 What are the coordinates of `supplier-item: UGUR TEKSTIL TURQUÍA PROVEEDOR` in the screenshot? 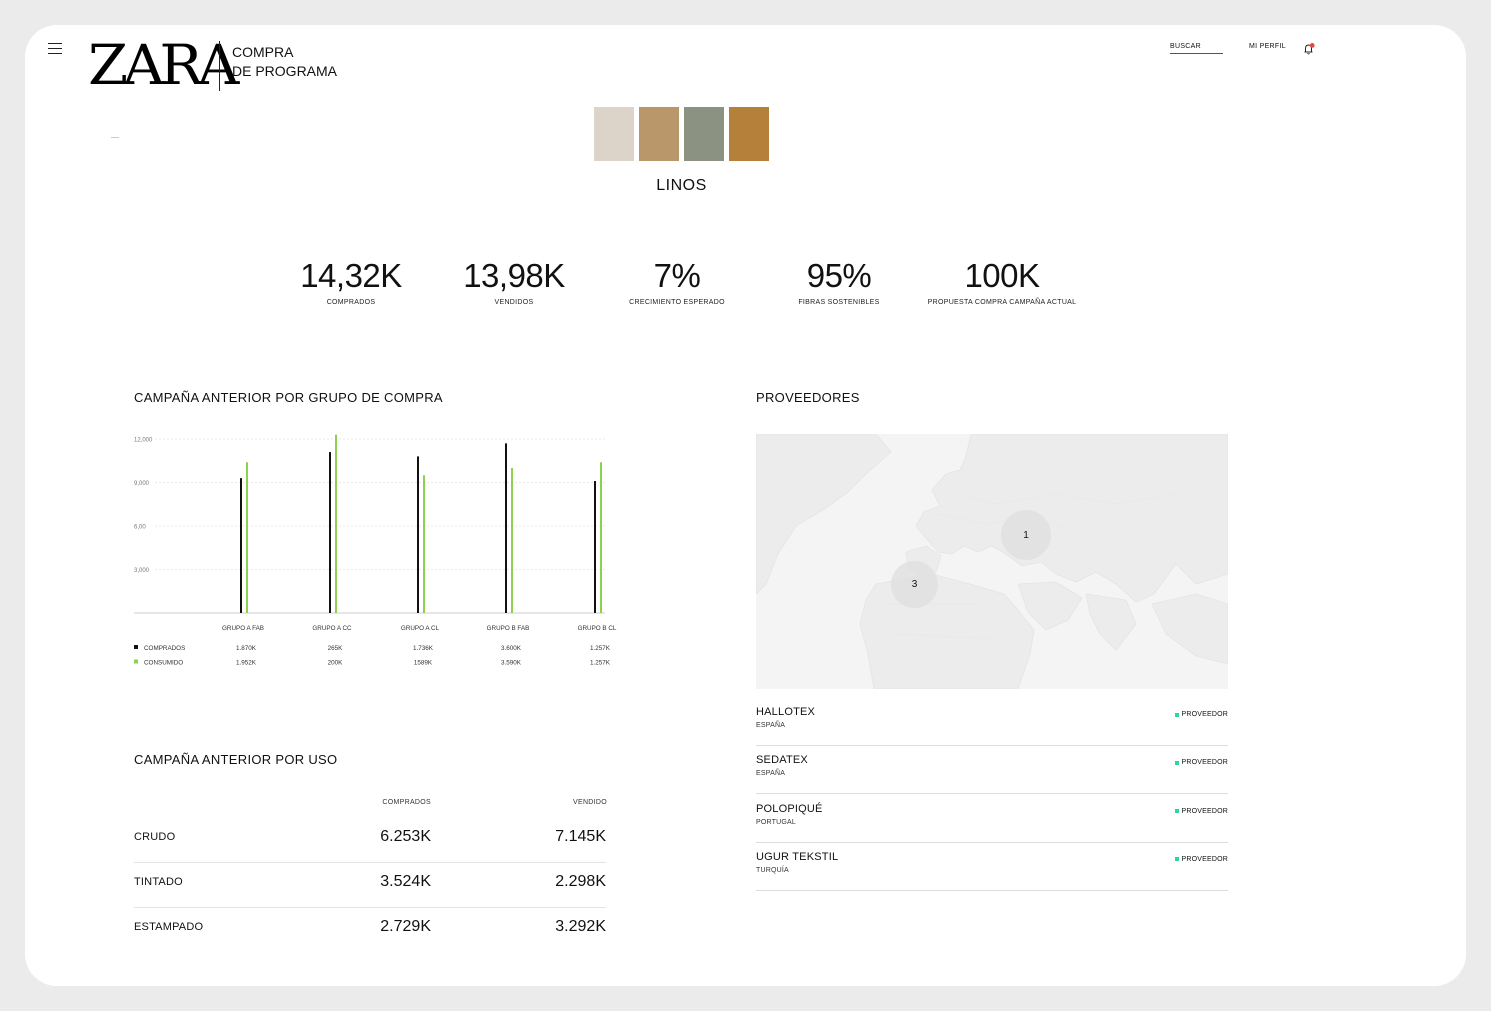 It's located at (992, 867).